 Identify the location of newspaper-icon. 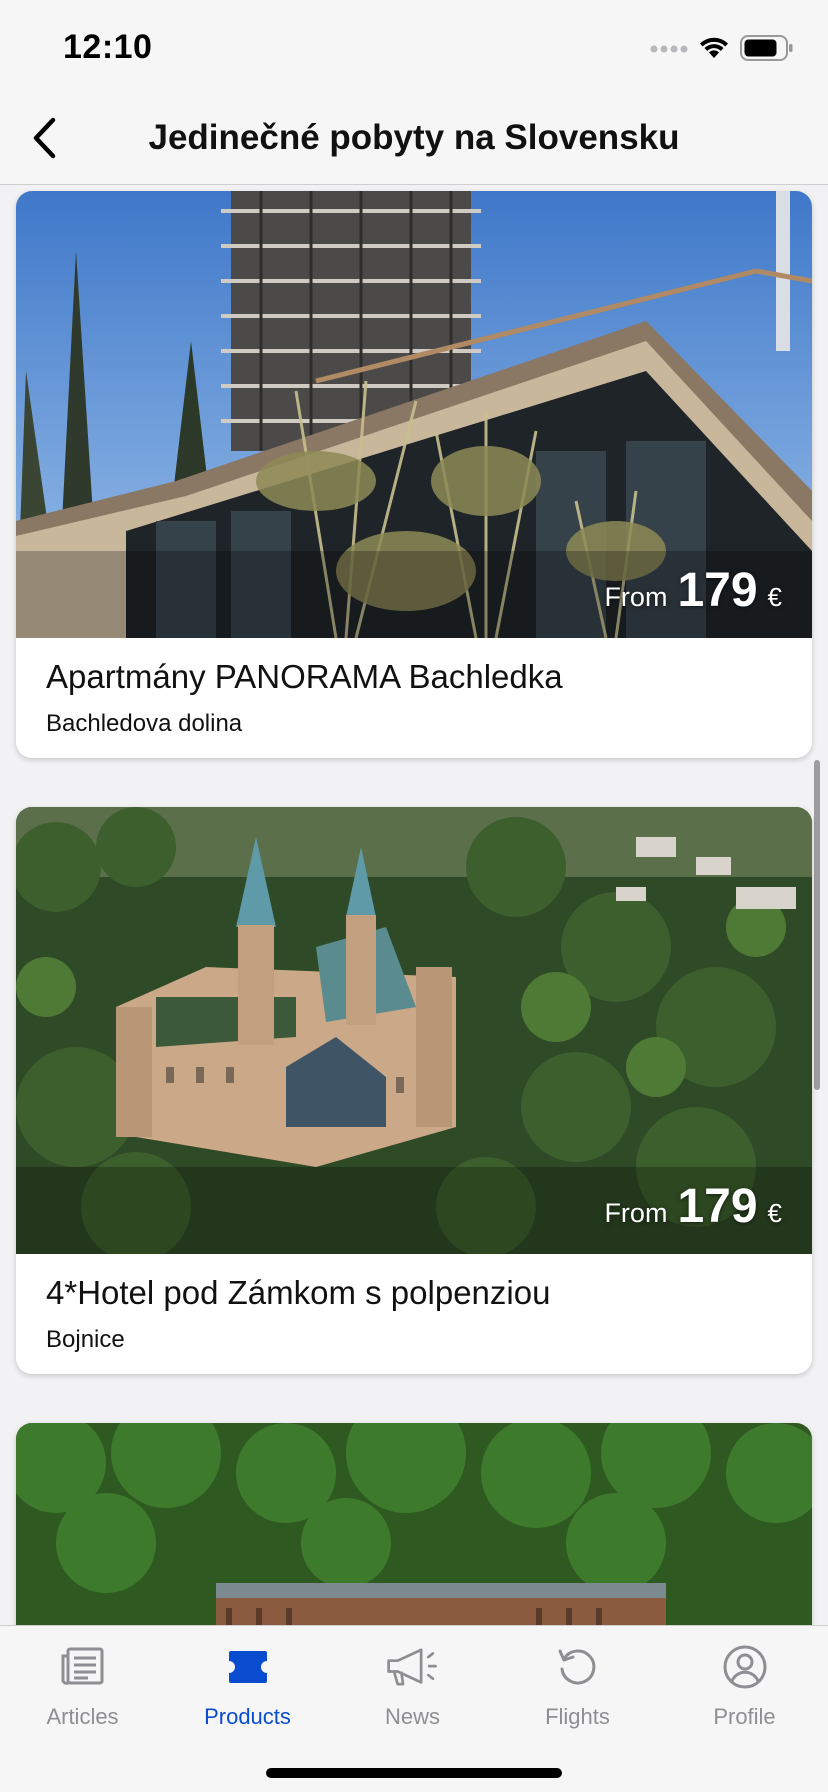
(83, 1667).